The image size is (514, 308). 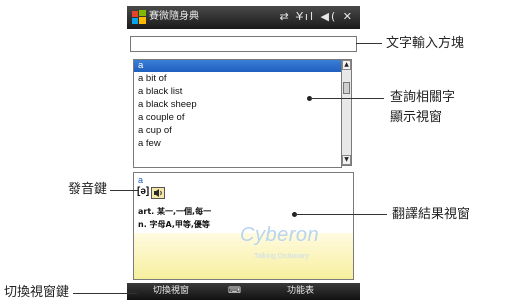 What do you see at coordinates (175, 211) in the screenshot?
I see `definition-line: art. 某一,一個,每一` at bounding box center [175, 211].